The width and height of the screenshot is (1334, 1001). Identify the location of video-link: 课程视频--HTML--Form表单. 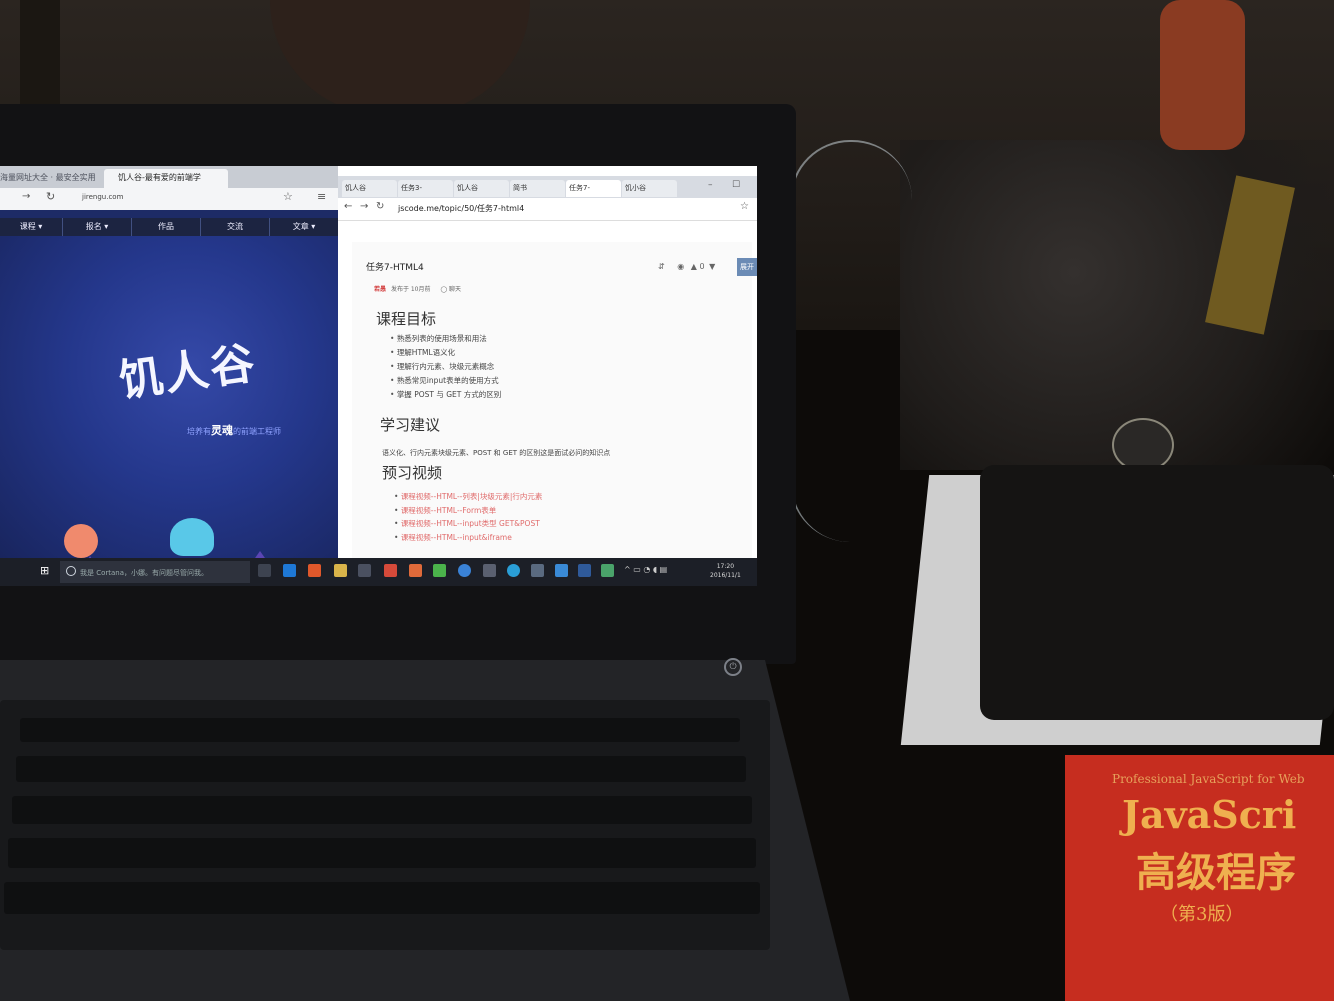
(468, 511).